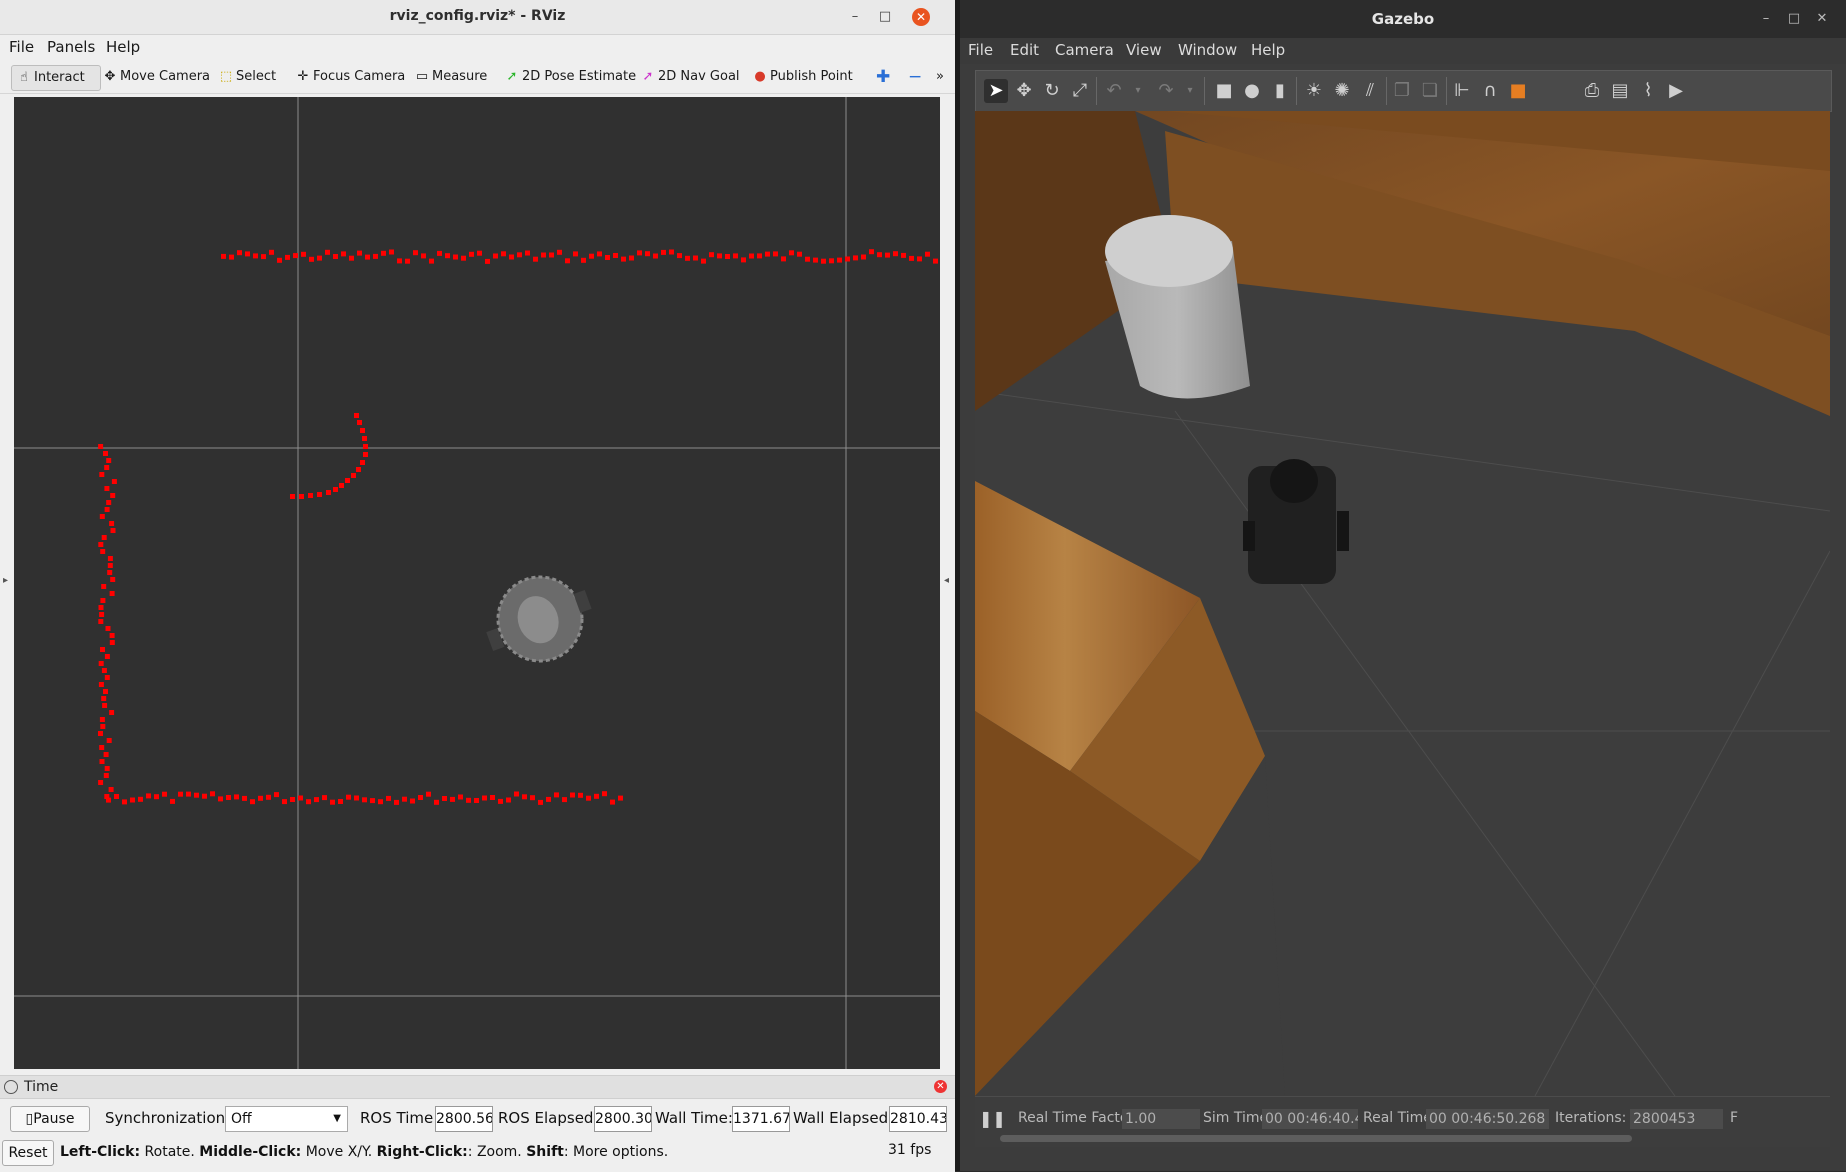 Image resolution: width=1846 pixels, height=1172 pixels. What do you see at coordinates (1430, 91) in the screenshot?
I see `paste-icon: ❏` at bounding box center [1430, 91].